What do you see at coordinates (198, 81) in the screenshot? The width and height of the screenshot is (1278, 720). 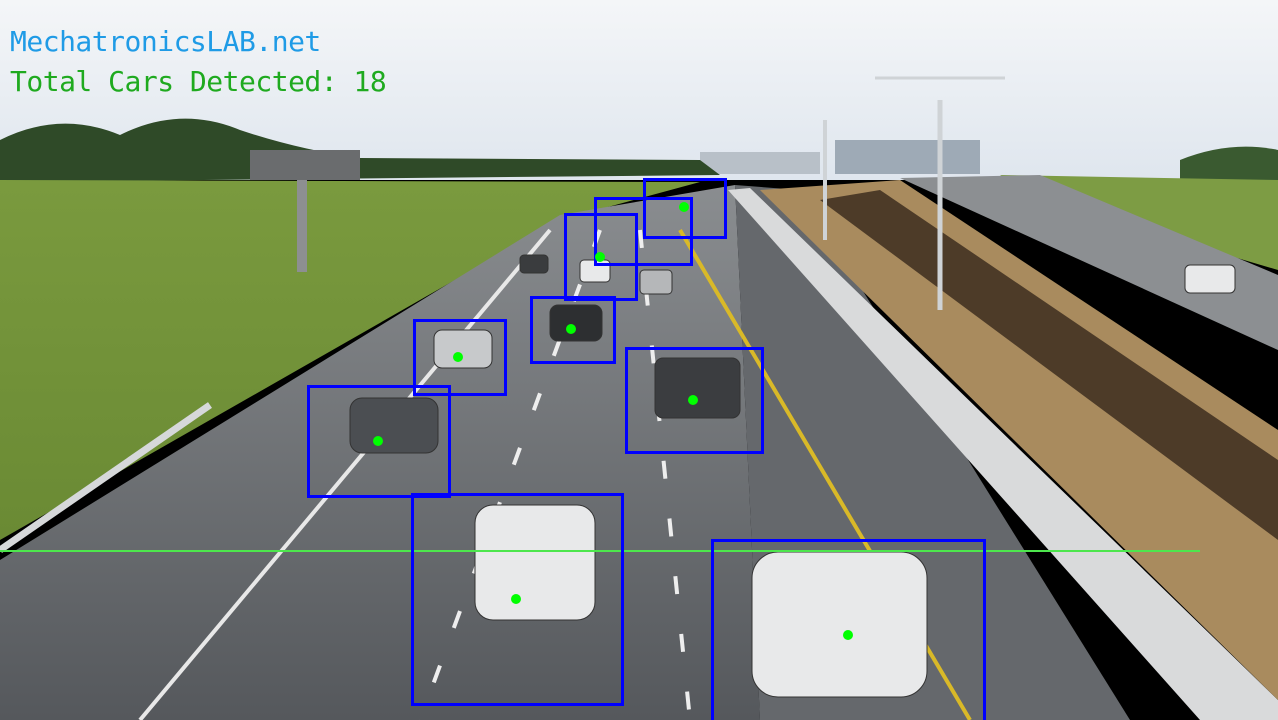 I see `car-count-label: Total Cars Detected: 18` at bounding box center [198, 81].